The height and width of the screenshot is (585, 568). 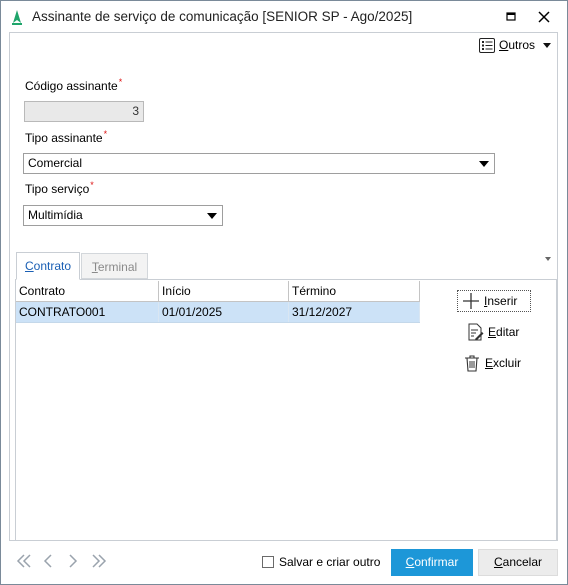 I want to click on plus-icon, so click(x=471, y=301).